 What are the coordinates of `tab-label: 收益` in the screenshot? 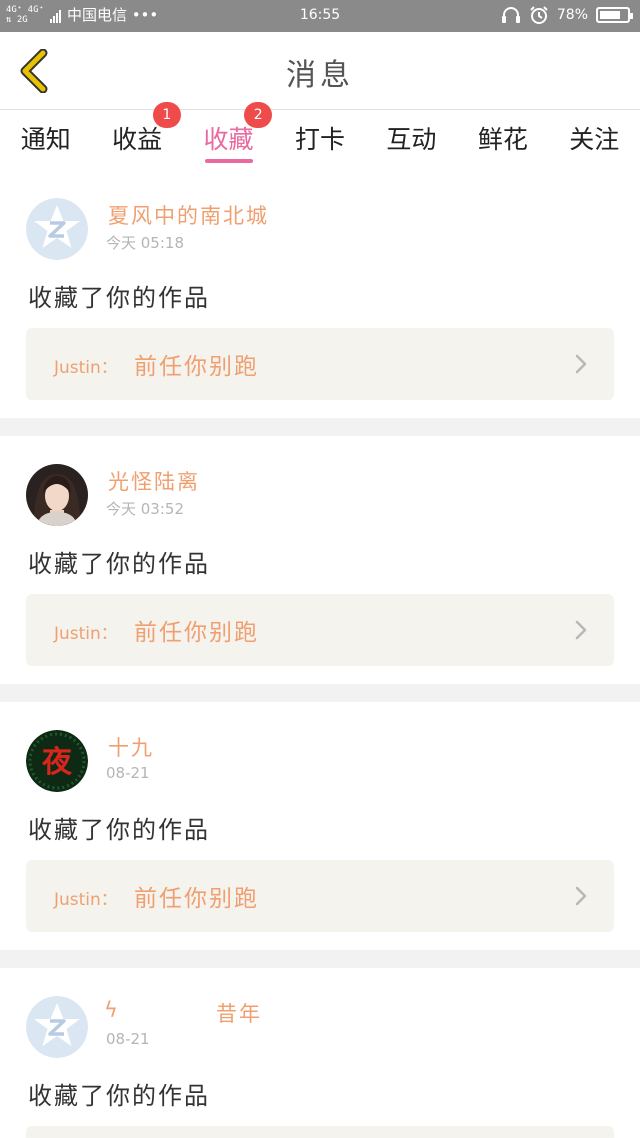 It's located at (137, 139).